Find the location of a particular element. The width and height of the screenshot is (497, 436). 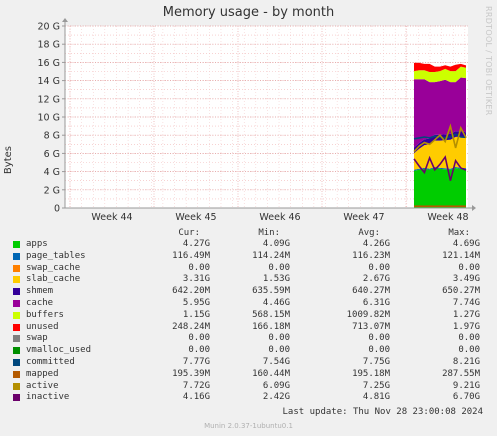

legend-min-value: 1.53G is located at coordinates (276, 279).